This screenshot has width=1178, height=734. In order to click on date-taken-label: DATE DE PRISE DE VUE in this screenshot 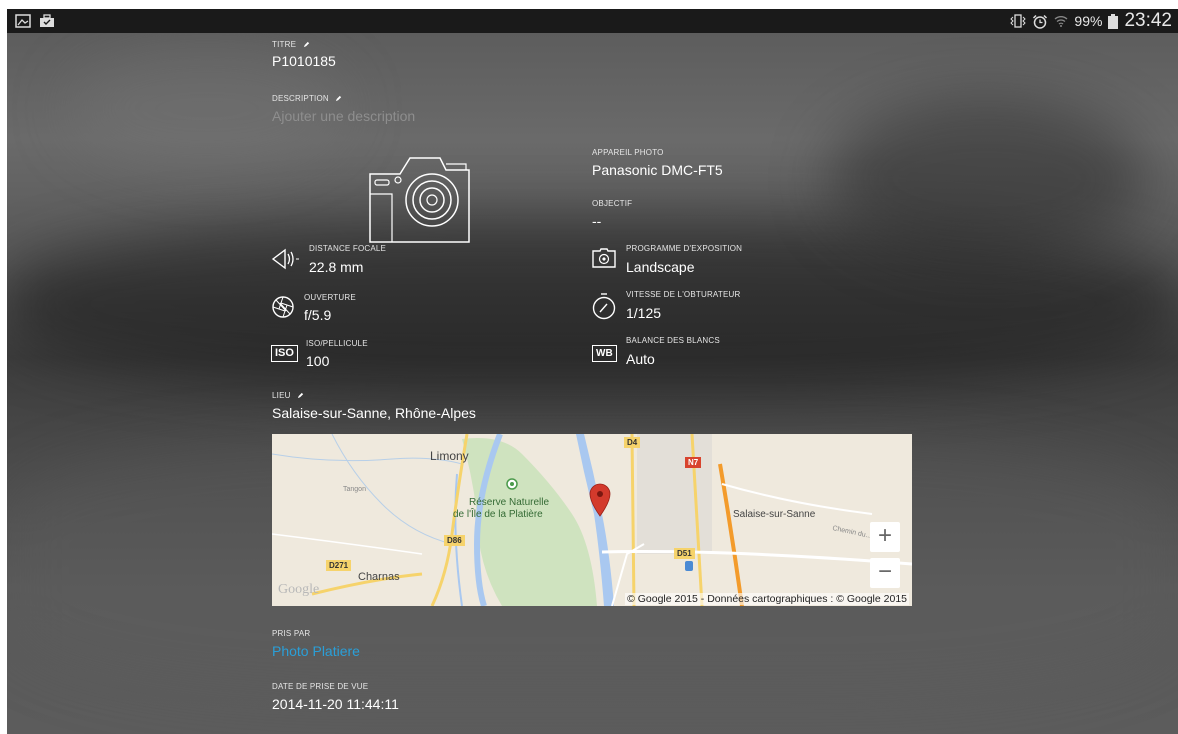, I will do `click(320, 686)`.